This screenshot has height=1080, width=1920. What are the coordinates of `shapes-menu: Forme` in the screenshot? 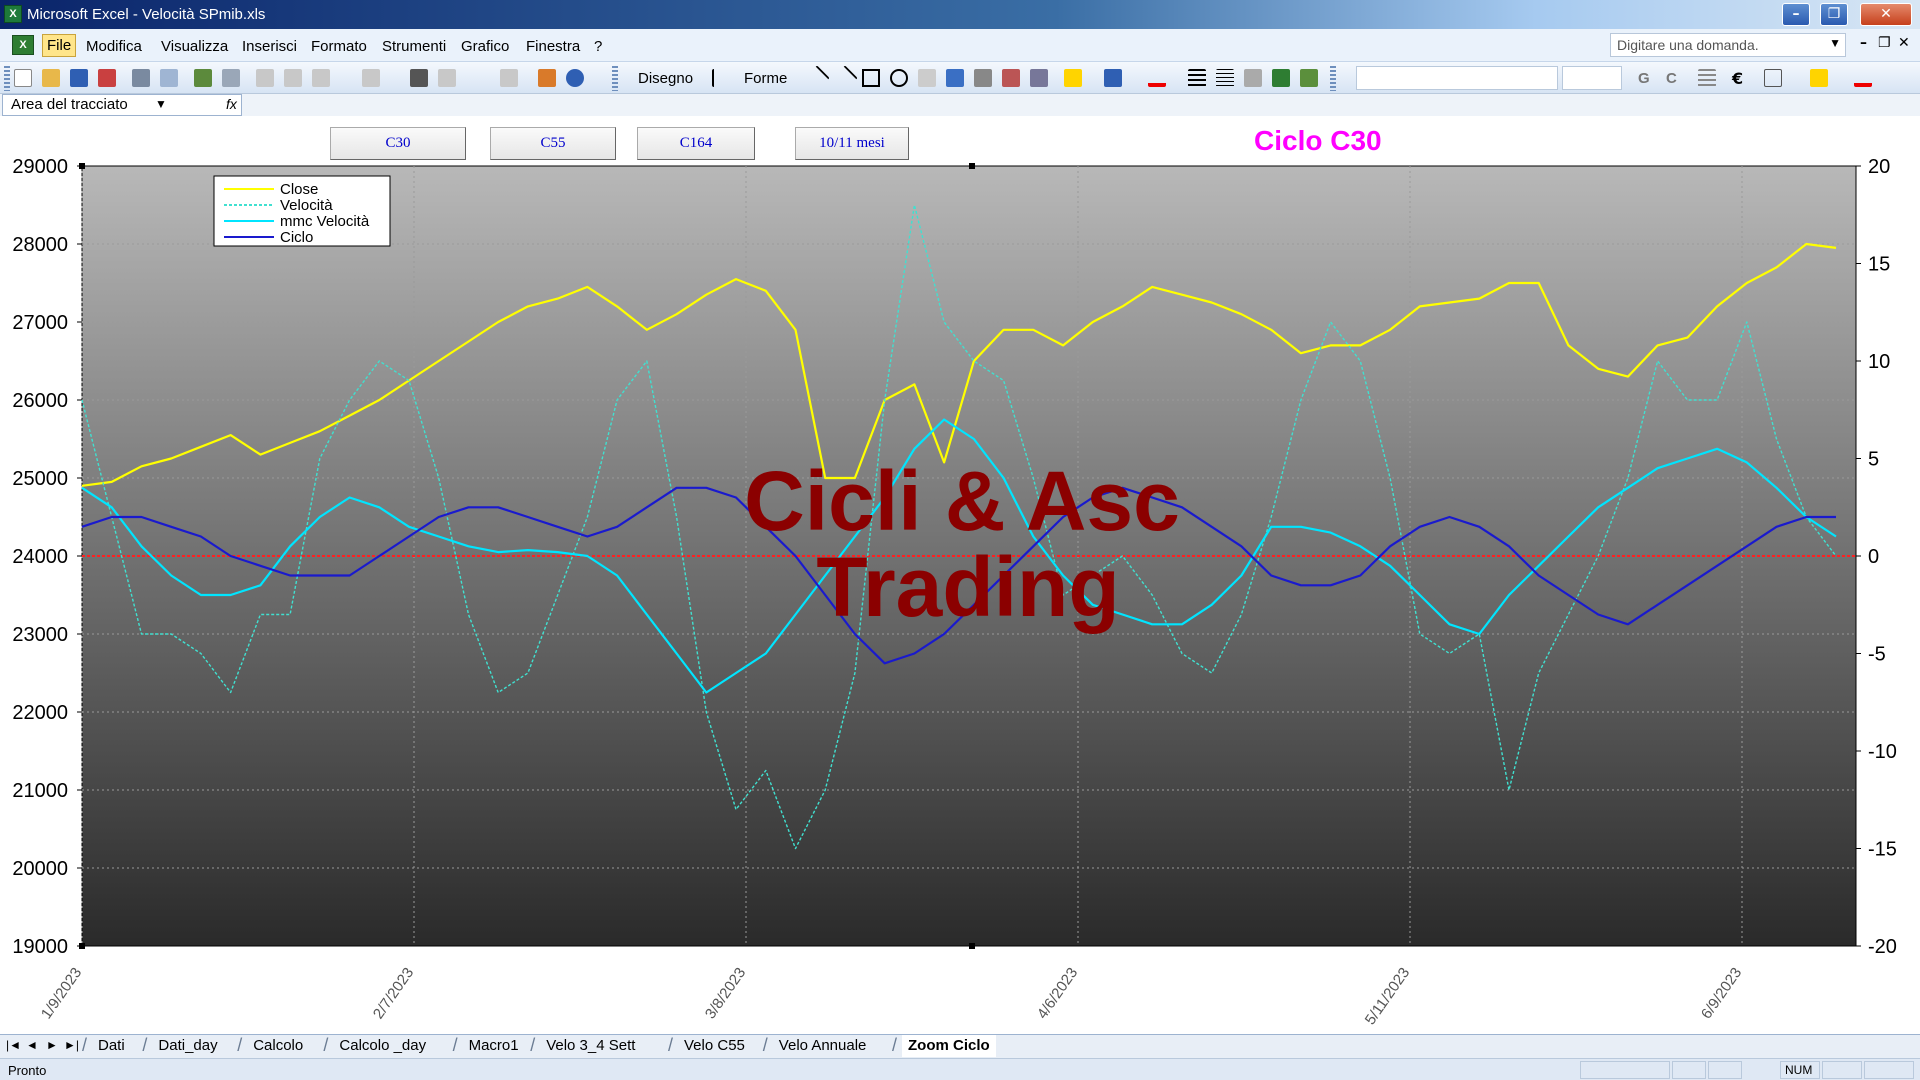 It's located at (765, 78).